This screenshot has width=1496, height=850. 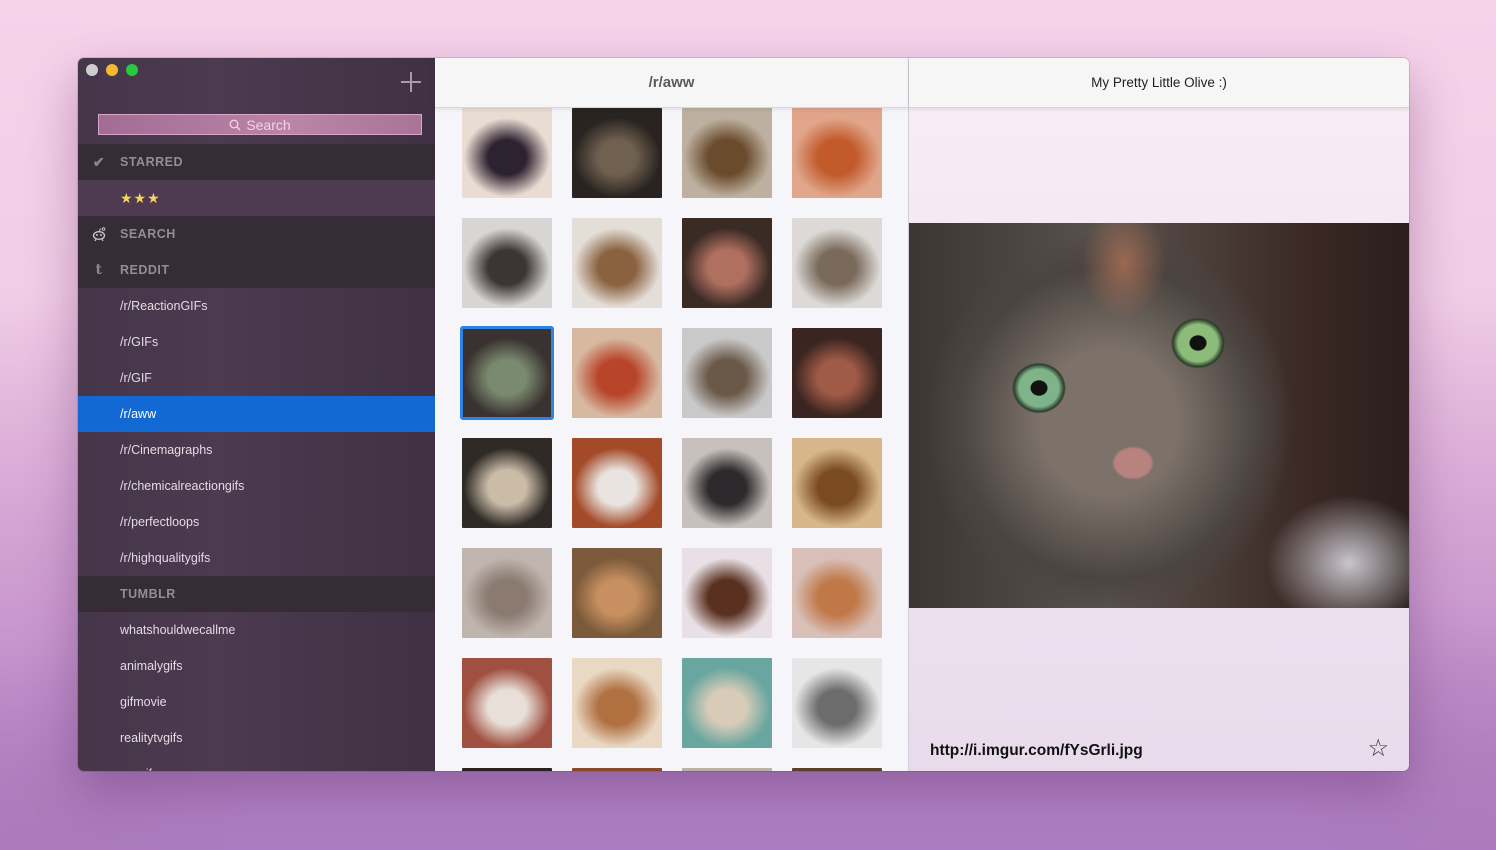 What do you see at coordinates (256, 486) in the screenshot?
I see `sidebar-item-chemicalreactiongifs: /r/chemicalreactiongifs` at bounding box center [256, 486].